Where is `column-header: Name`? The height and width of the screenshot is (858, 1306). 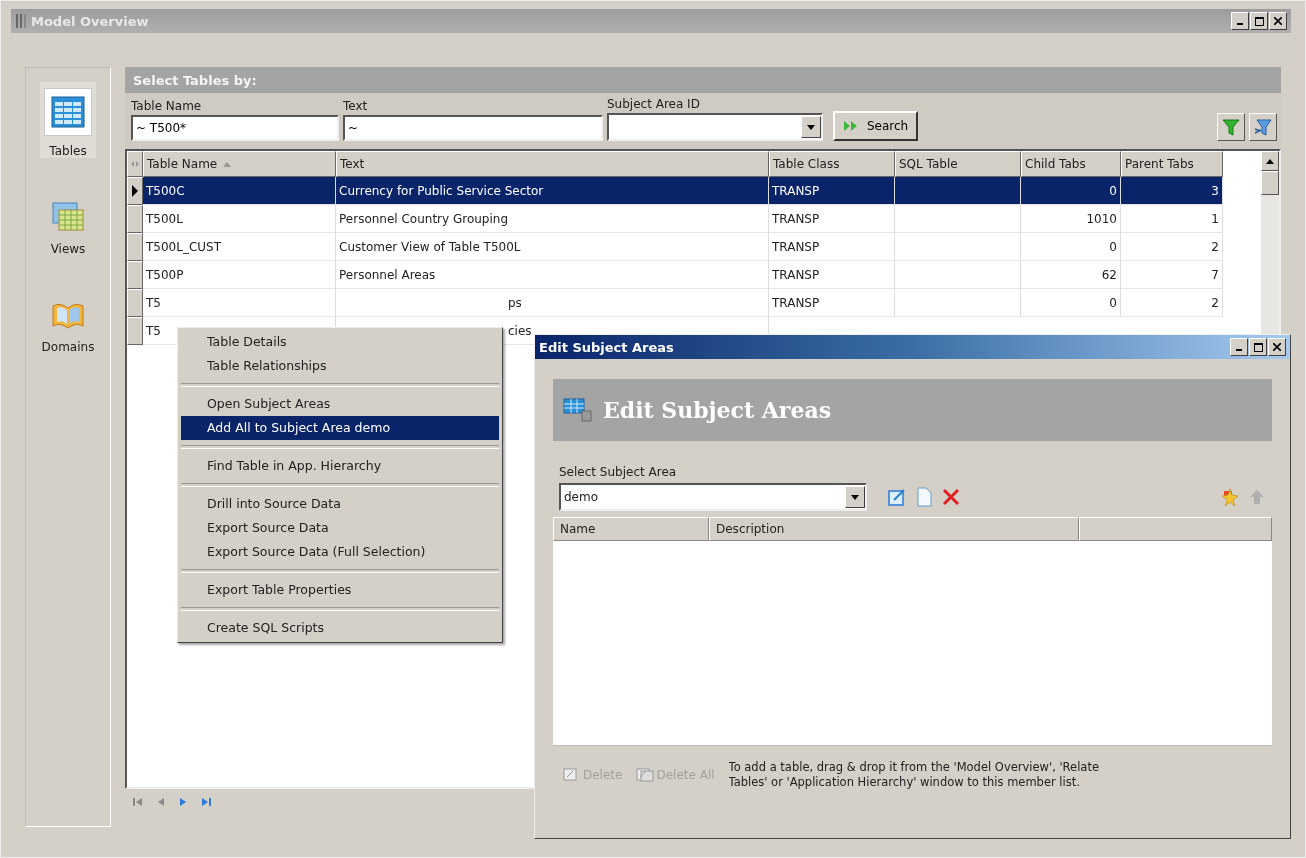
column-header: Name is located at coordinates (631, 529).